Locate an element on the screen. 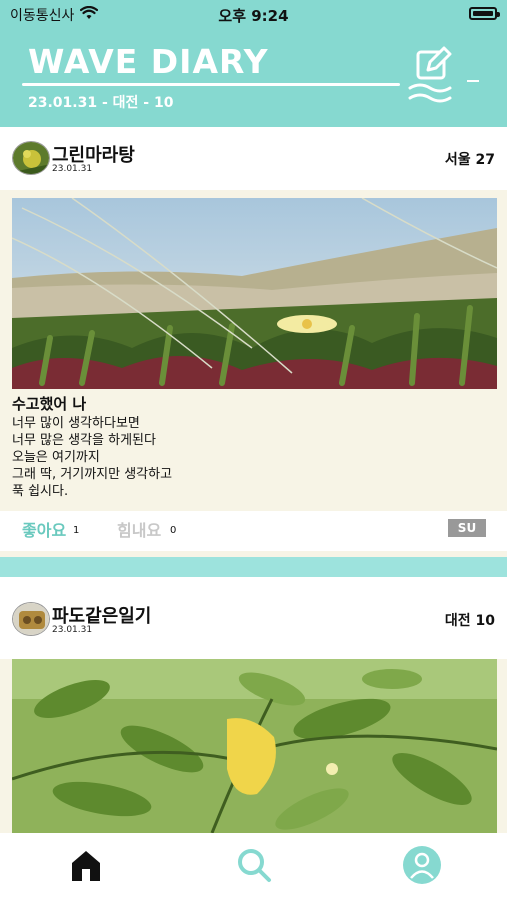 The image size is (507, 900). post-divider is located at coordinates (253, 567).